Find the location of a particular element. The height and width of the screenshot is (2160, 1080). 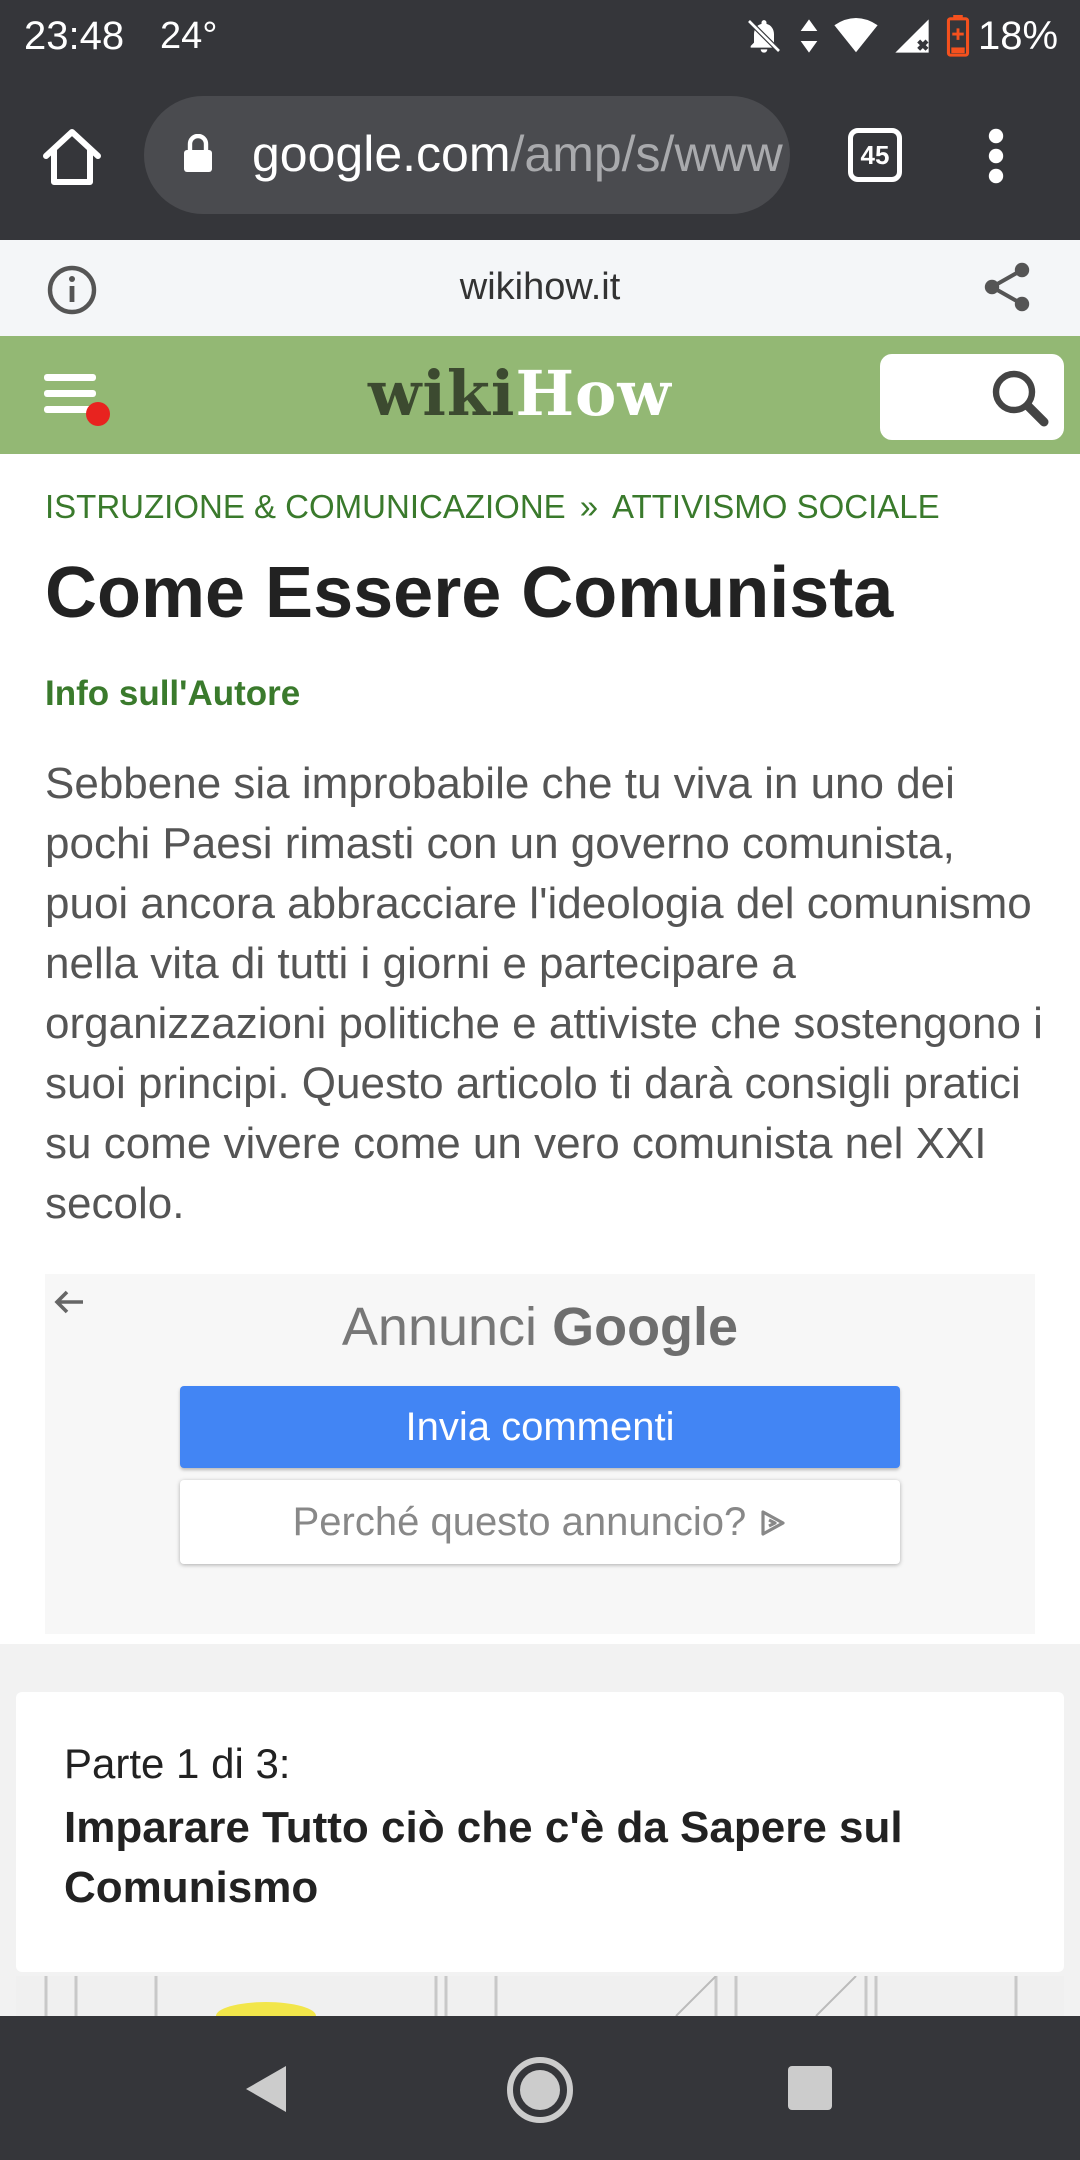

why-this-ad-button: Perché questo annuncio? is located at coordinates (540, 1522).